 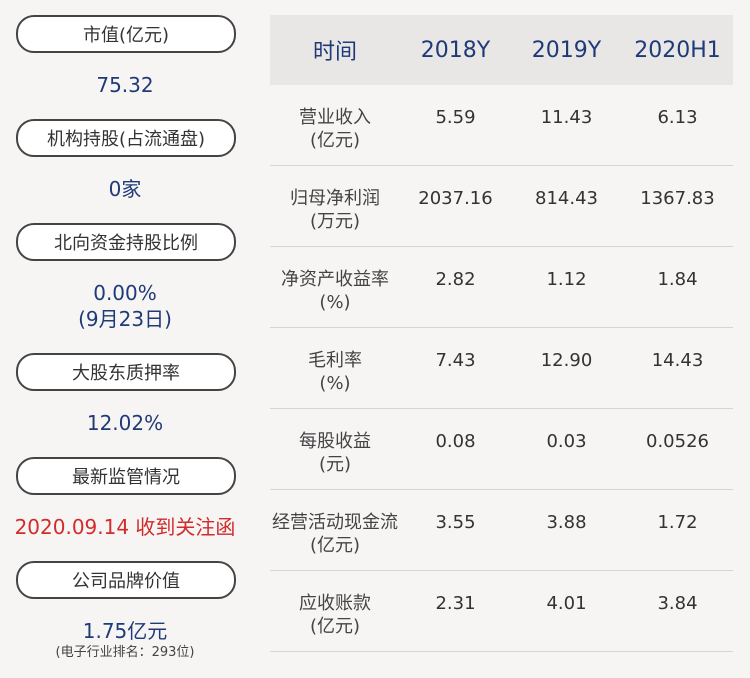 I want to click on table-row: 每股收益 (元) 0.08 0.03 0.0526, so click(x=501, y=449).